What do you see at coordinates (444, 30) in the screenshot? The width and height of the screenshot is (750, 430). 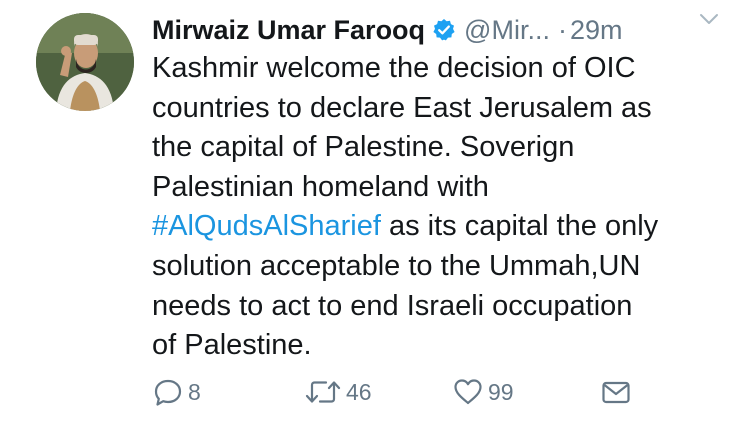 I see `verified-badge-icon` at bounding box center [444, 30].